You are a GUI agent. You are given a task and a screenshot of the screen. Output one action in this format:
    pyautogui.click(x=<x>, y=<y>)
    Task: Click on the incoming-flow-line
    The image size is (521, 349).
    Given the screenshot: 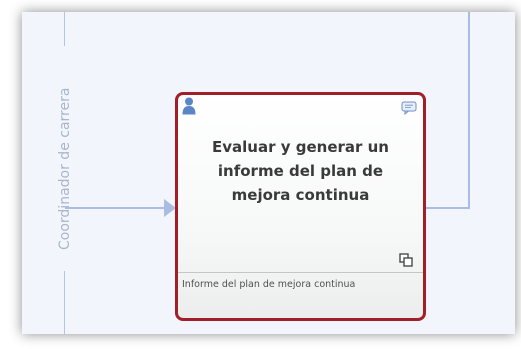 What is the action you would take?
    pyautogui.click(x=115, y=208)
    